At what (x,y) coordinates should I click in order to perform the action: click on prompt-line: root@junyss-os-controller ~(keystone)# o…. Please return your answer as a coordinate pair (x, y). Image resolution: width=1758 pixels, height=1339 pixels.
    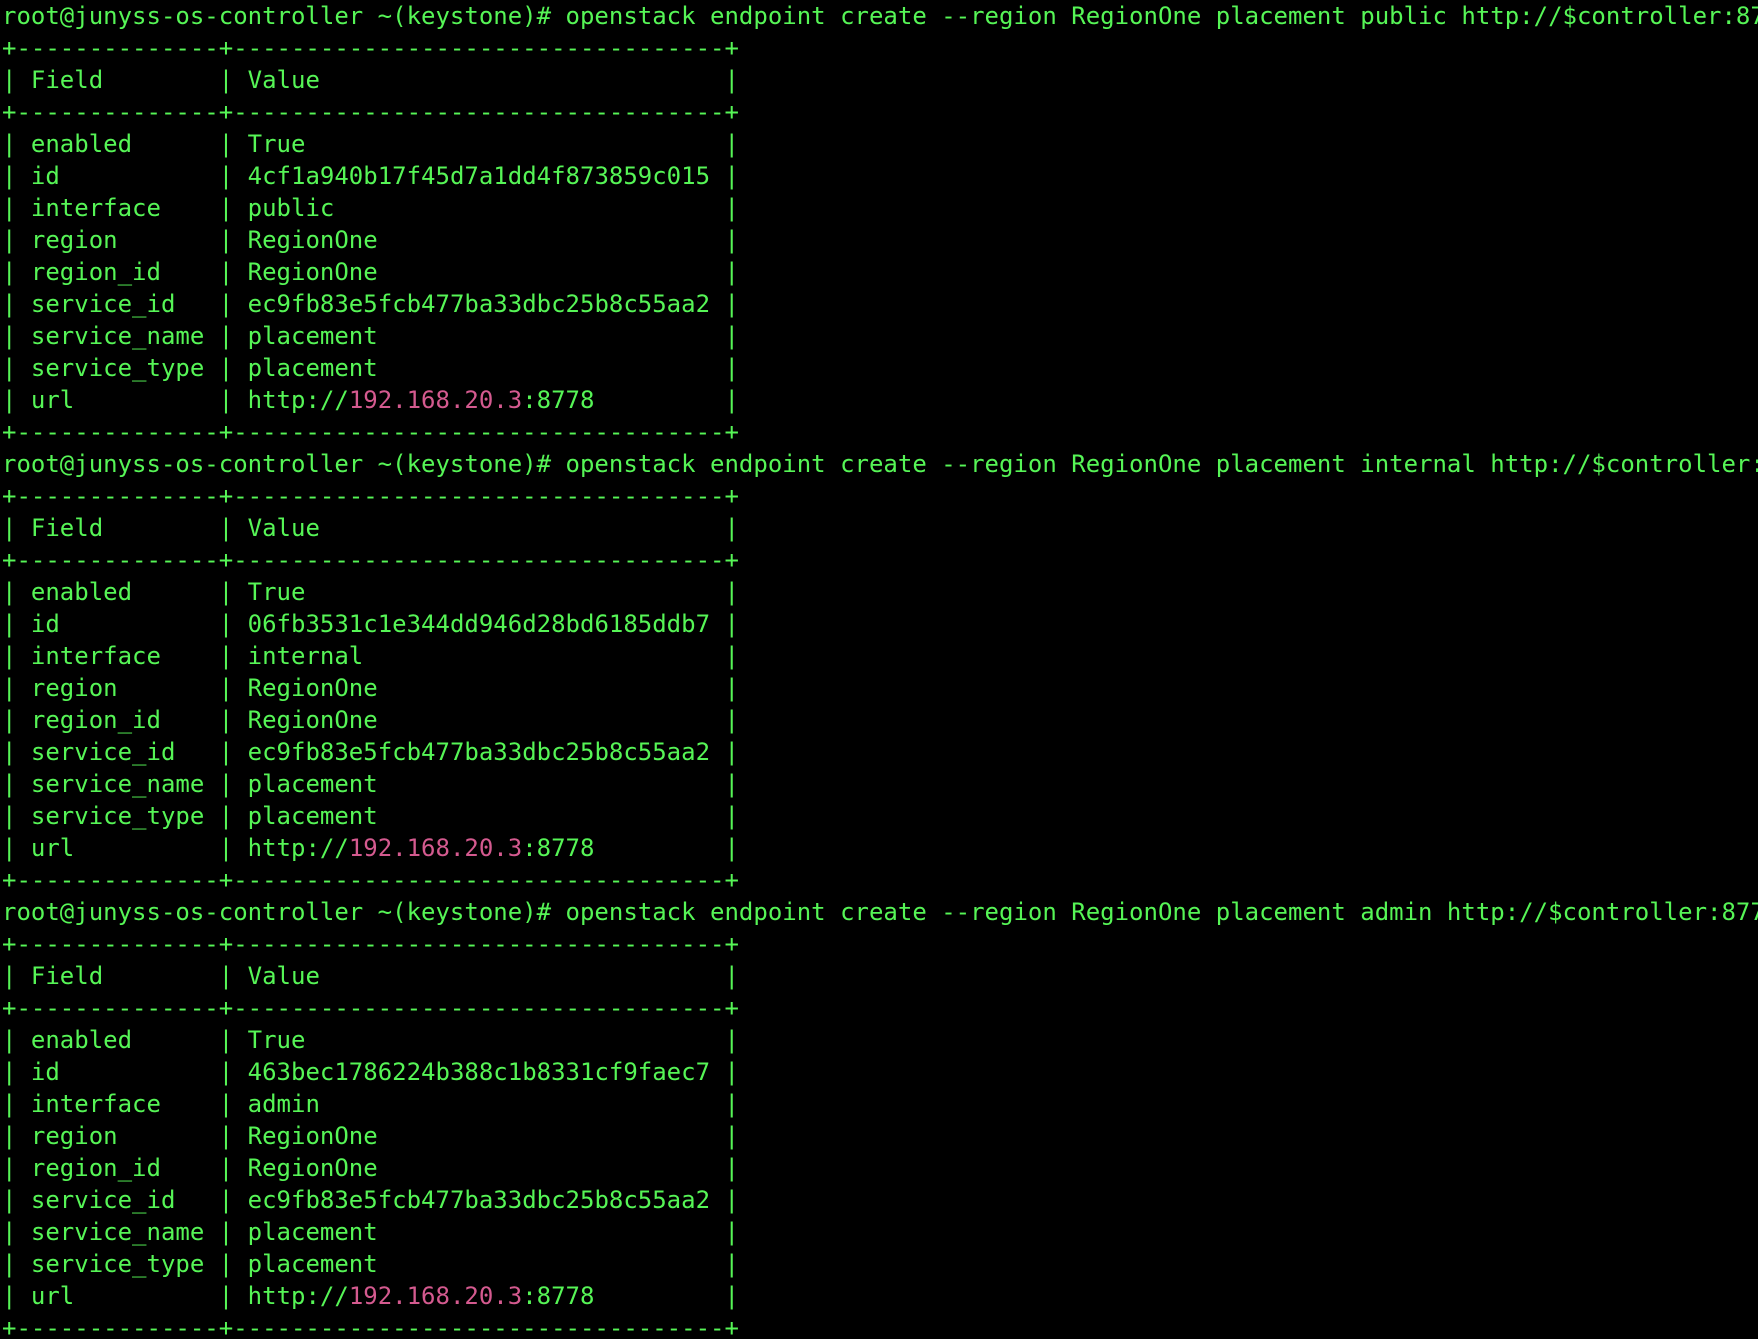
    Looking at the image, I should click on (880, 464).